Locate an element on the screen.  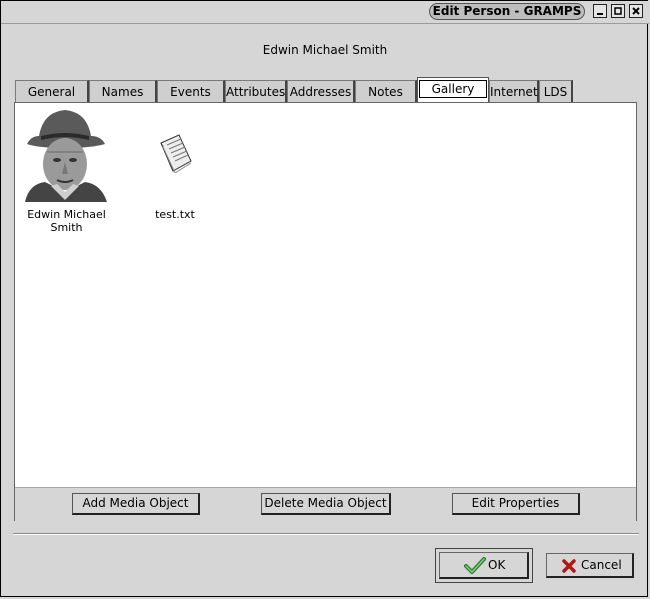
tab-addresses: Addresses is located at coordinates (321, 91).